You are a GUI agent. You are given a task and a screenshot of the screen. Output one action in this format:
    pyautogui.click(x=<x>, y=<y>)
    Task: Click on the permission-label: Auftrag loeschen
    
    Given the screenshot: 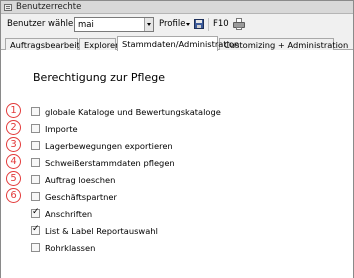 What is the action you would take?
    pyautogui.click(x=80, y=180)
    